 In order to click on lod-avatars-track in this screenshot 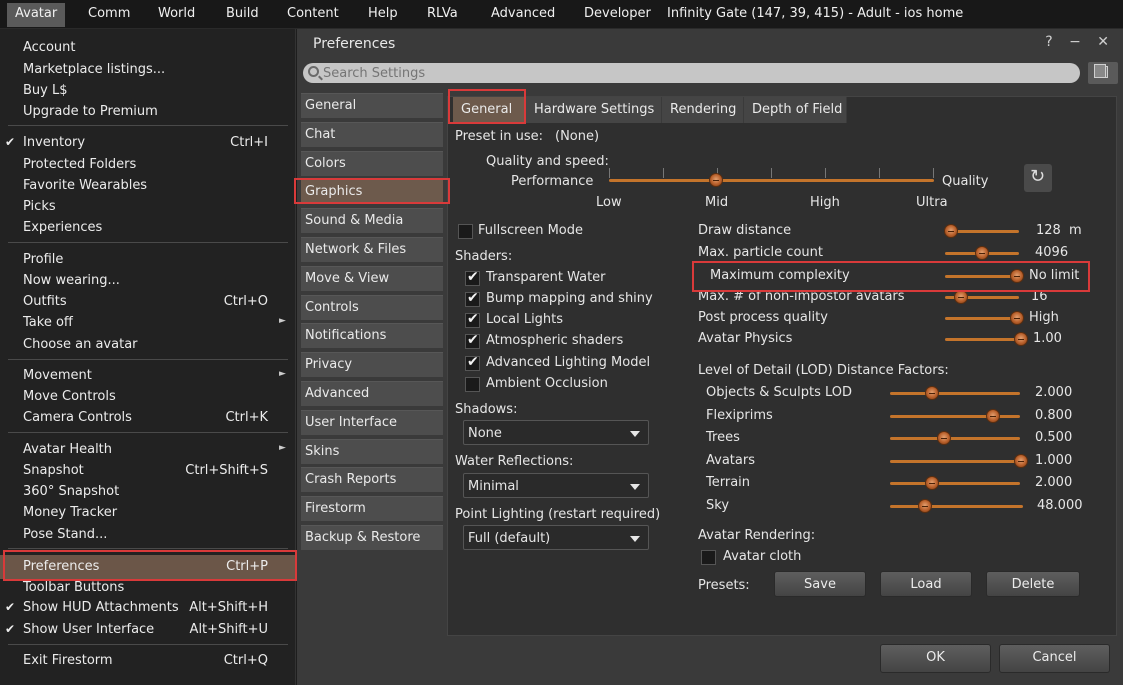, I will do `click(956, 461)`.